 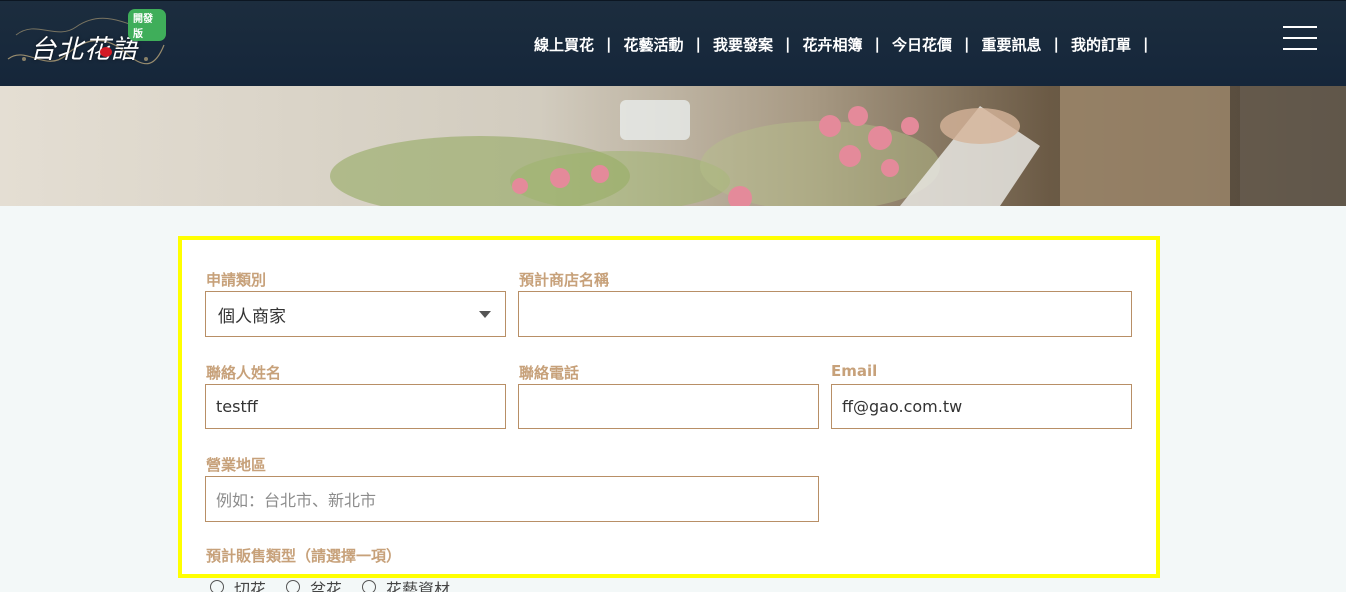 I want to click on site-logo: 台北花語 開發版, so click(x=86, y=42).